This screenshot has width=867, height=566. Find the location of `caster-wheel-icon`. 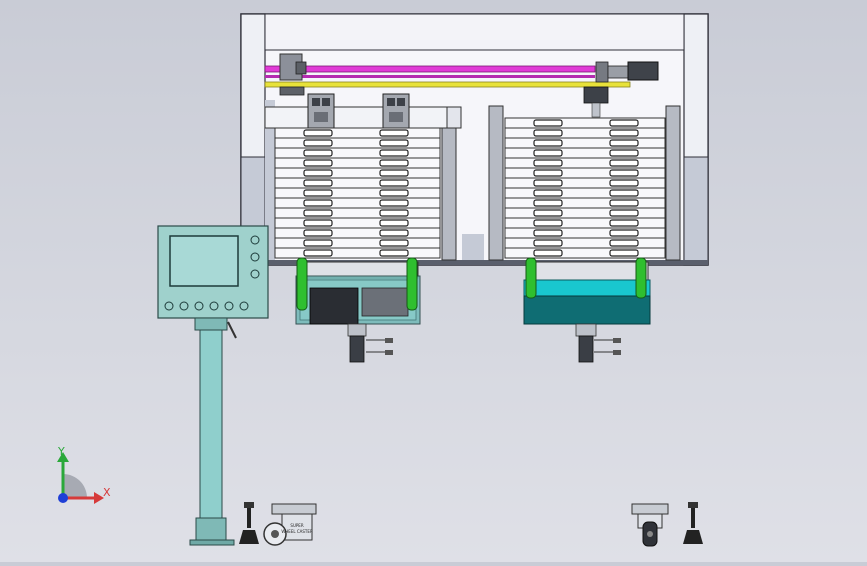

caster-wheel-icon is located at coordinates (650, 525).